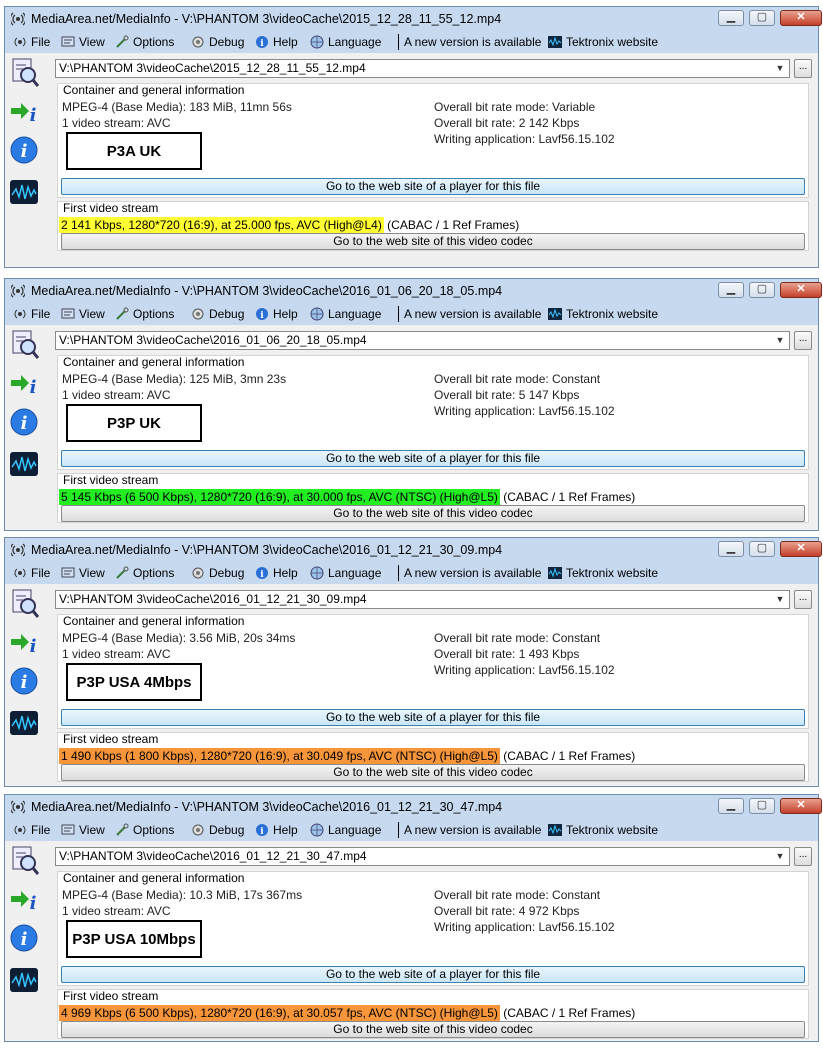 This screenshot has width=823, height=1048. Describe the element at coordinates (355, 42) in the screenshot. I see `menu-language-label: Language` at that location.